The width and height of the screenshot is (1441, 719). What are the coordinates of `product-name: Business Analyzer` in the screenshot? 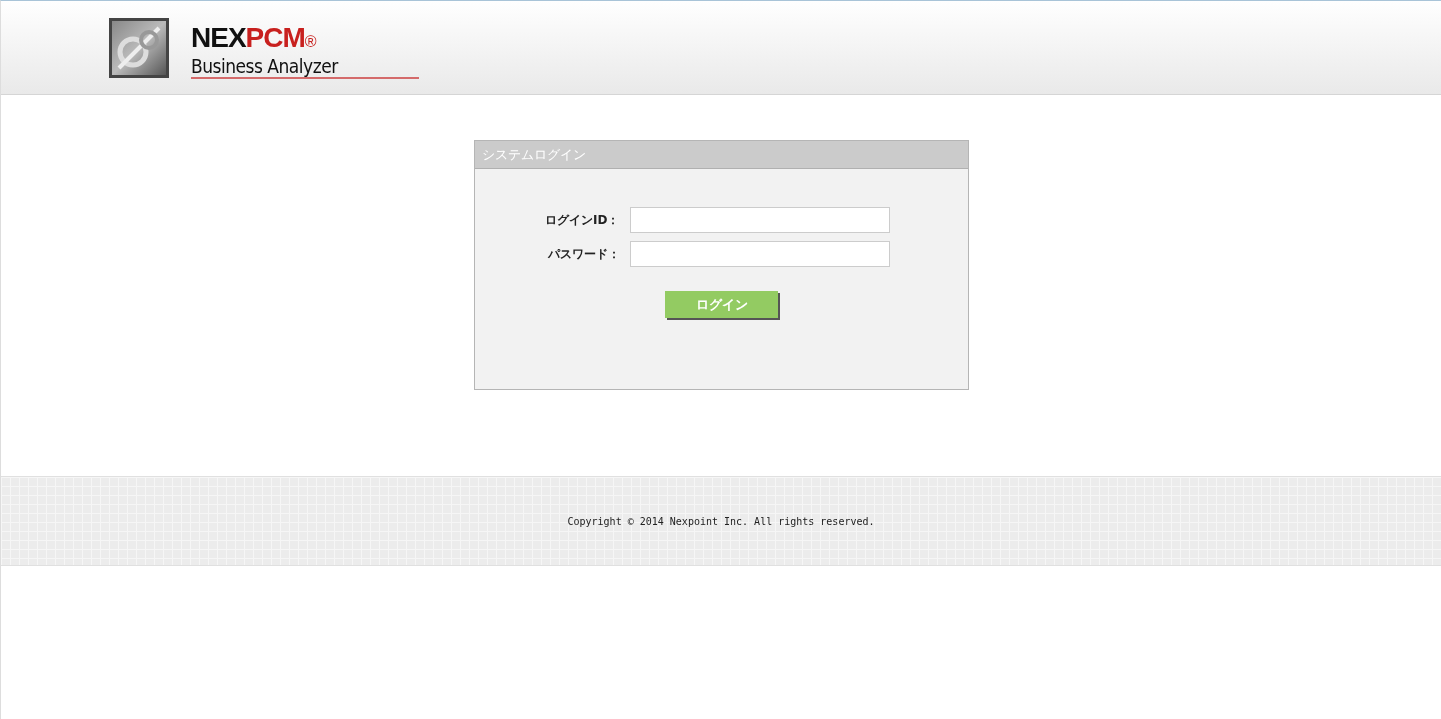 It's located at (265, 65).